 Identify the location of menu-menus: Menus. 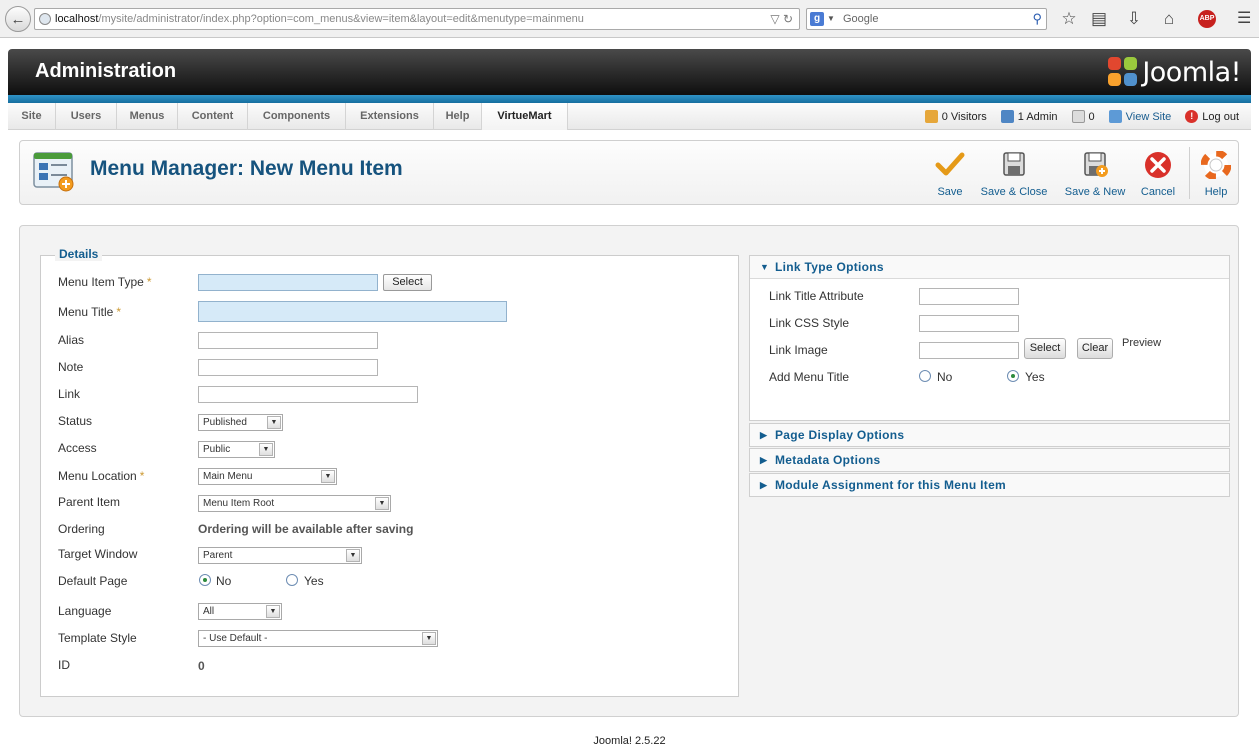
(147, 116).